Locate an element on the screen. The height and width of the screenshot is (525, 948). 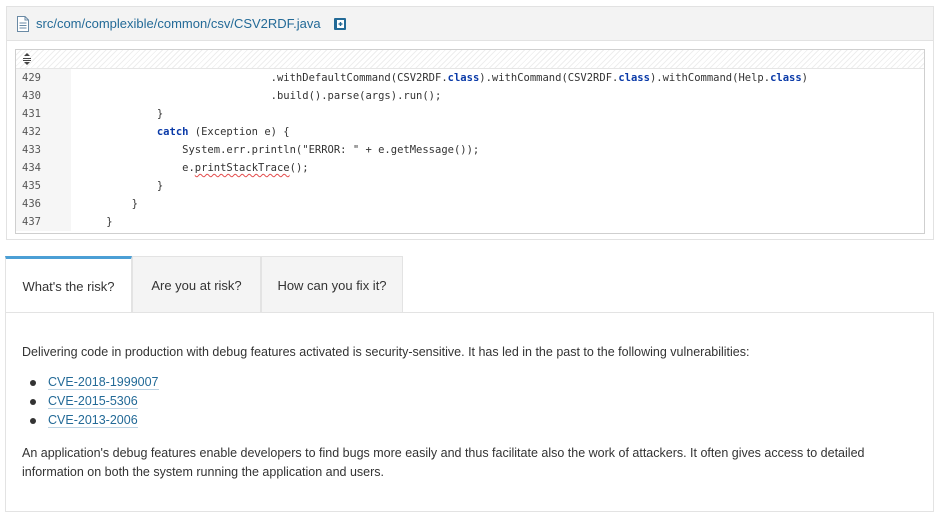
list-item: CVE-2015-5306 is located at coordinates (94, 401).